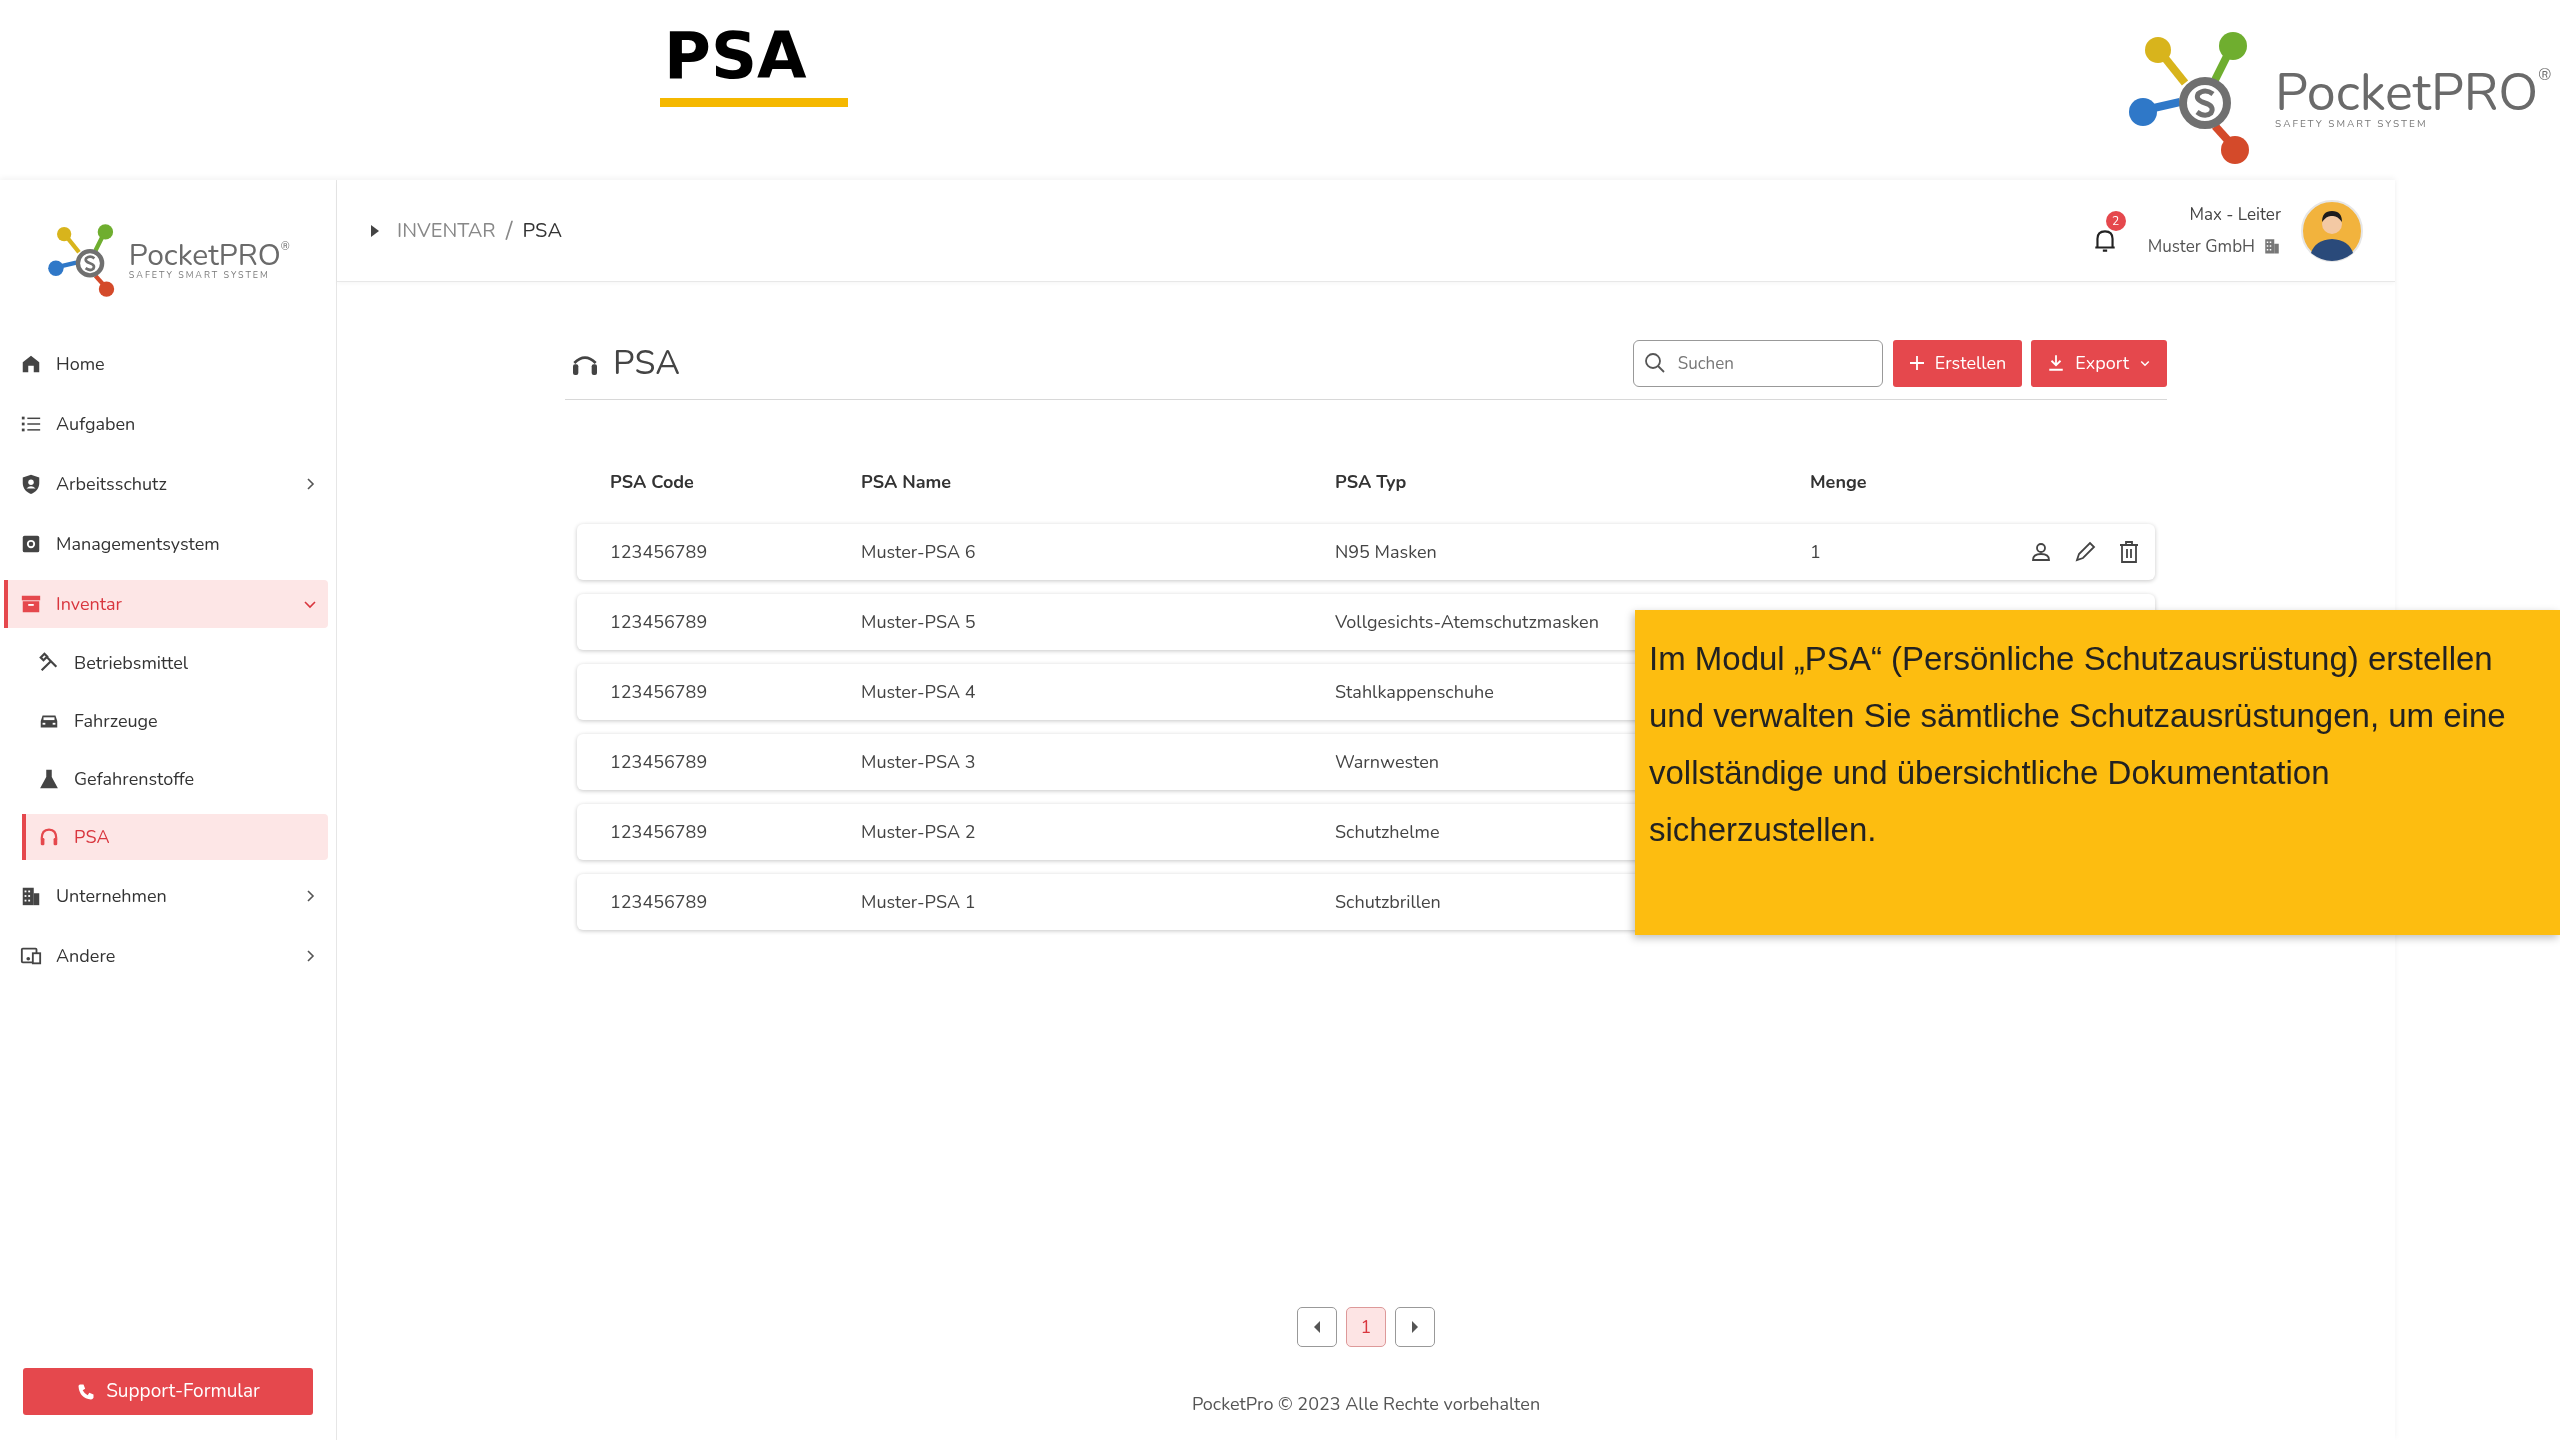 This screenshot has width=2560, height=1440. Describe the element at coordinates (1839, 482) in the screenshot. I see `column-header: Menge` at that location.